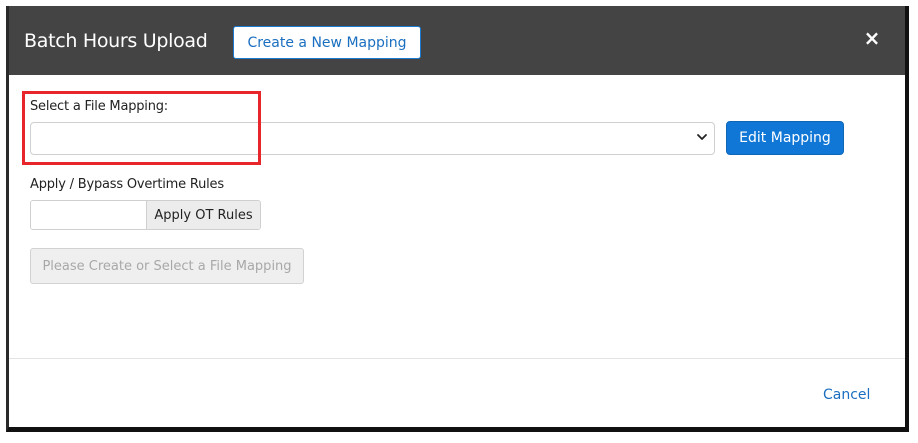  Describe the element at coordinates (116, 41) in the screenshot. I see `dialog-title: Batch Hours Upload` at that location.